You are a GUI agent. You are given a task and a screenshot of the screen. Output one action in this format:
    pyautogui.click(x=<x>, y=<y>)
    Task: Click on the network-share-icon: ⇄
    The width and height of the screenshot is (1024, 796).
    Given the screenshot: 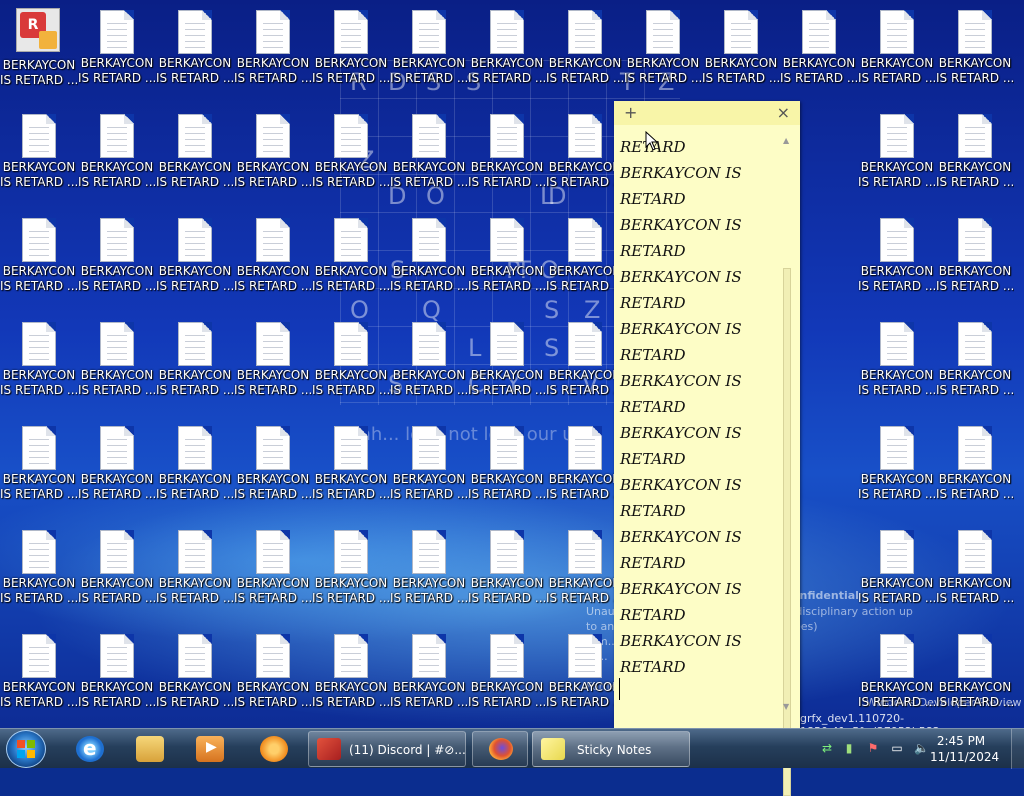 What is the action you would take?
    pyautogui.click(x=827, y=748)
    